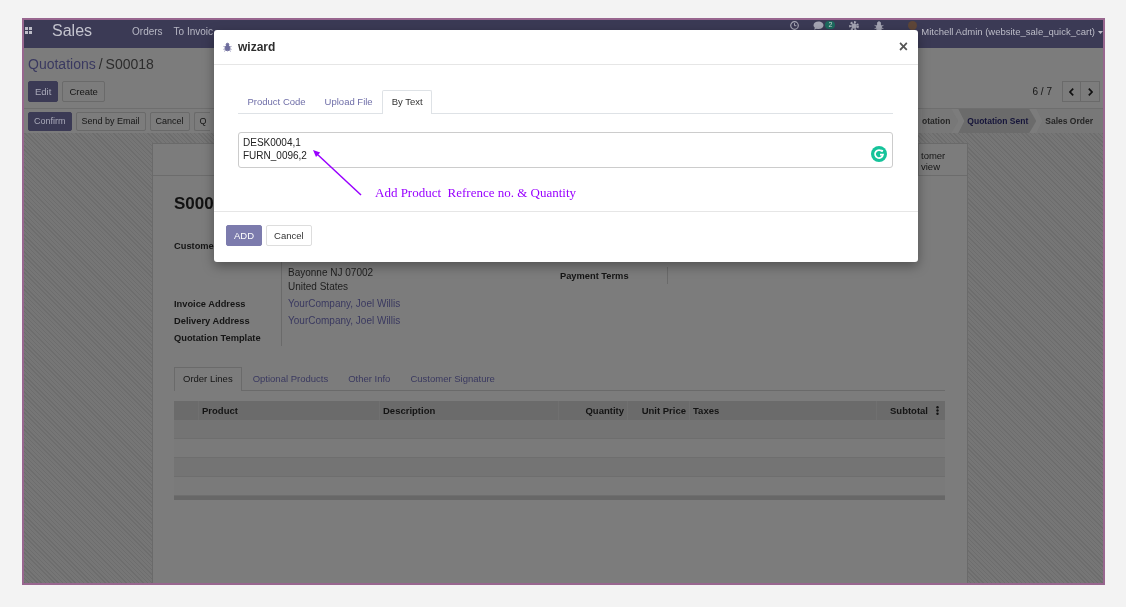  I want to click on field-value: United States, so click(318, 287).